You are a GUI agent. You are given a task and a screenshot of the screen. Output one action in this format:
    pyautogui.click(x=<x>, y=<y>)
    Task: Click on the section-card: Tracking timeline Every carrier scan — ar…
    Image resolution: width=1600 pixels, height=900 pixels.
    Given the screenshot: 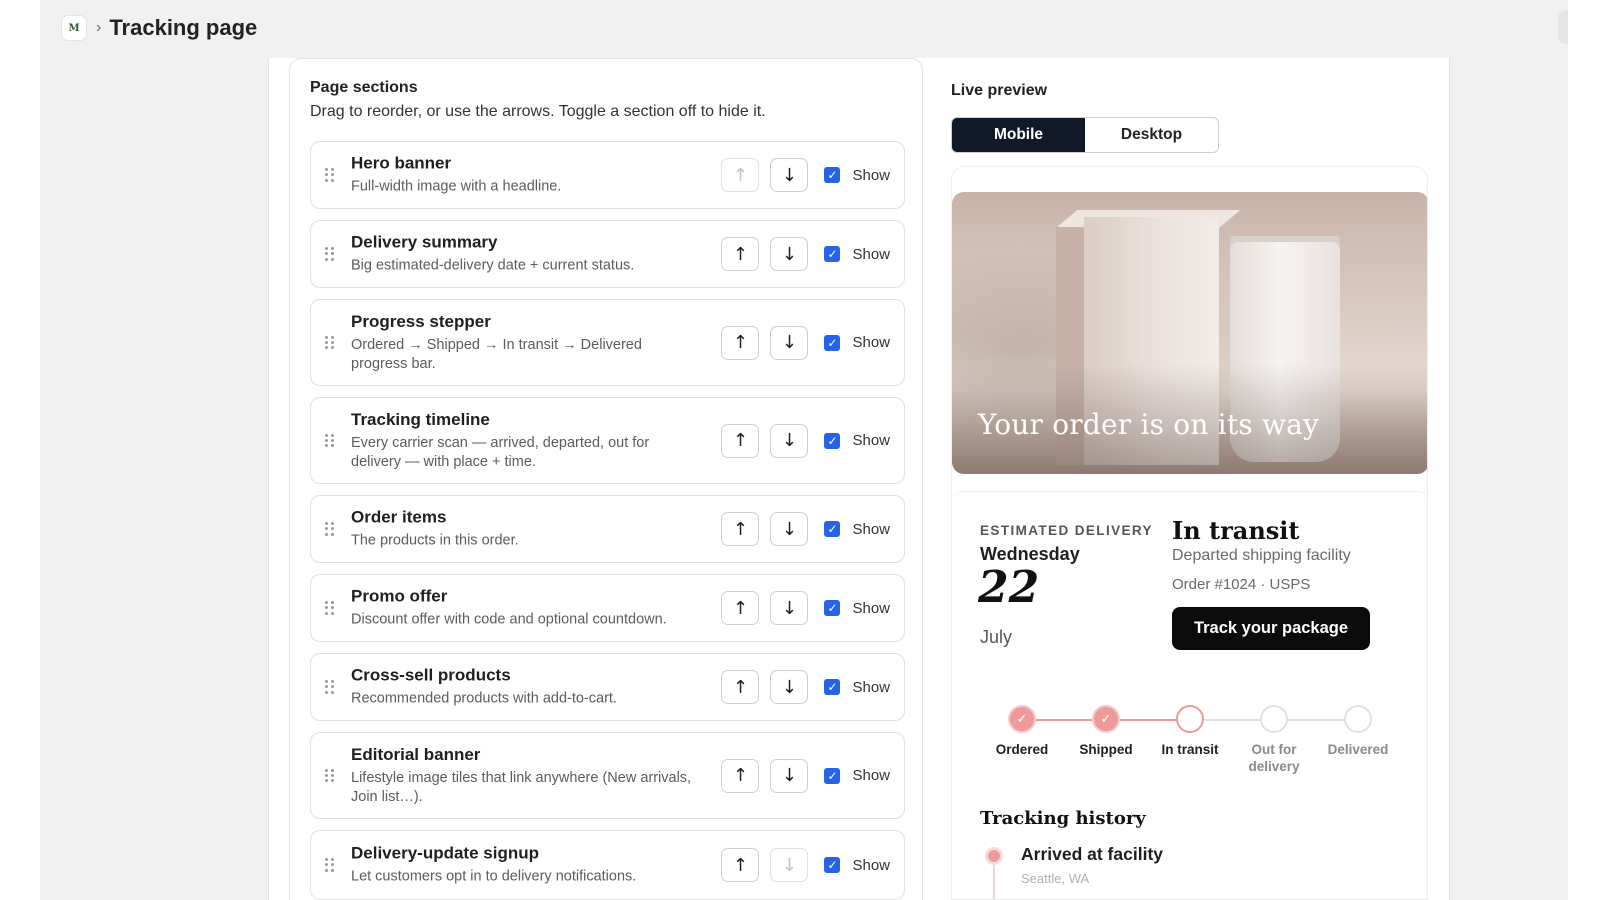 What is the action you would take?
    pyautogui.click(x=607, y=440)
    